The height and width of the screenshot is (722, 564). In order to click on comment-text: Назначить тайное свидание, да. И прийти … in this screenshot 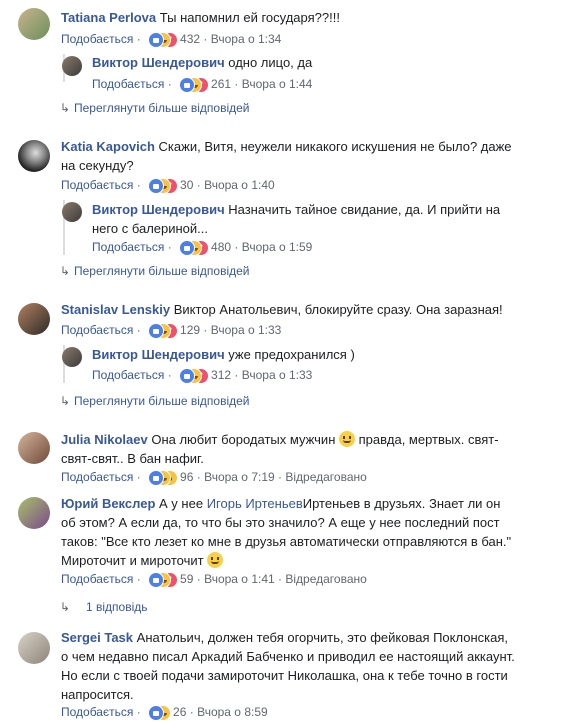, I will do `click(364, 209)`.